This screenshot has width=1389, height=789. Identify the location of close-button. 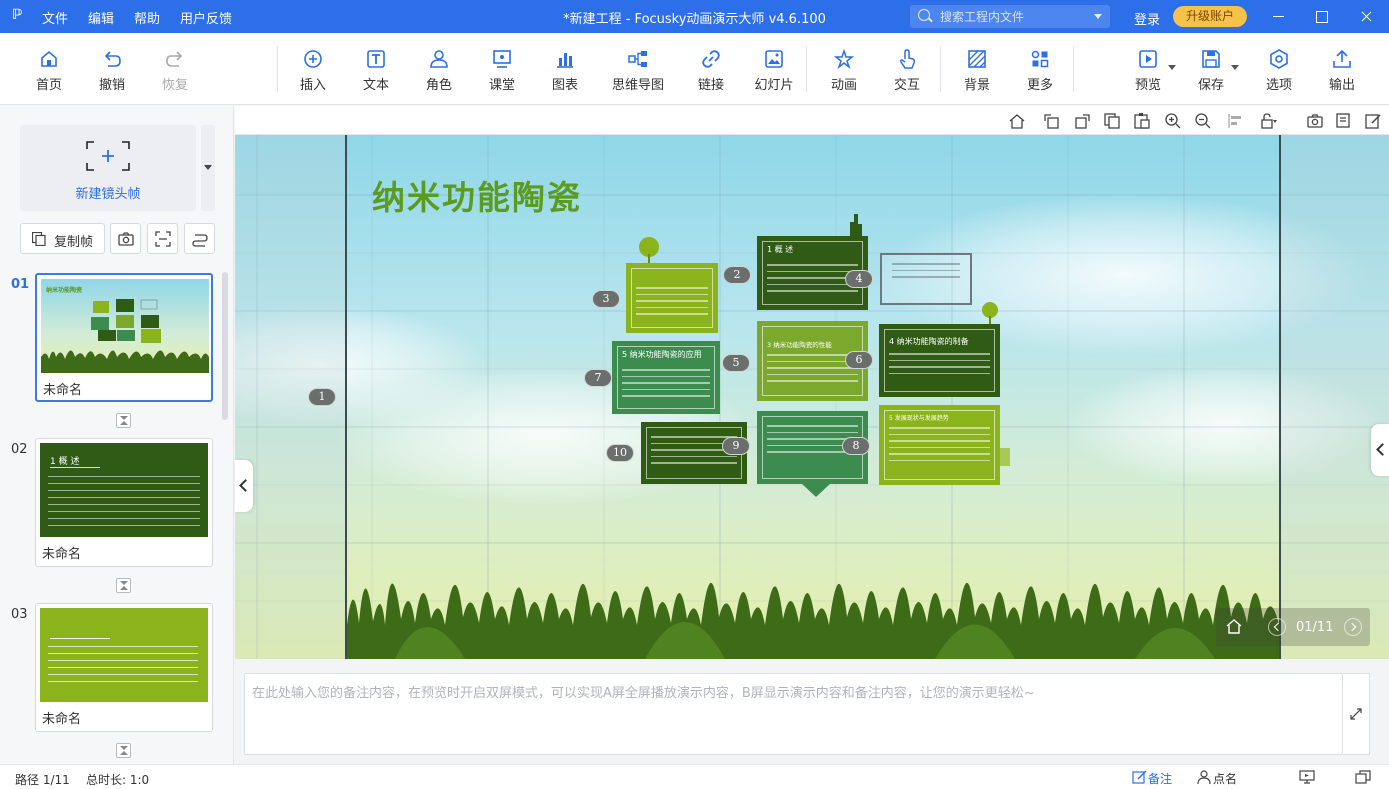
(1366, 16).